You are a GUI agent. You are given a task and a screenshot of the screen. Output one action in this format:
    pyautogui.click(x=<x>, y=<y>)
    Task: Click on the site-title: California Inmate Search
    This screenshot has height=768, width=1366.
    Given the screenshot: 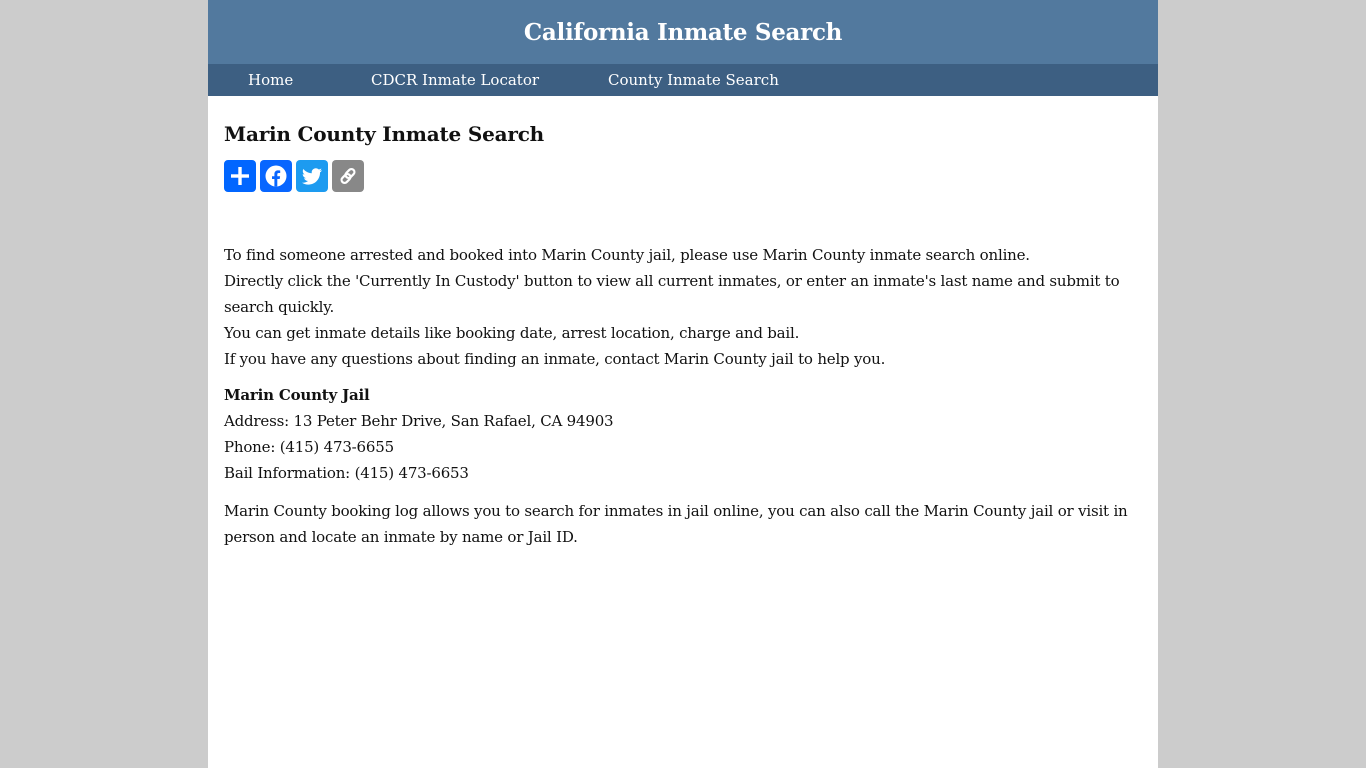 What is the action you would take?
    pyautogui.click(x=683, y=32)
    